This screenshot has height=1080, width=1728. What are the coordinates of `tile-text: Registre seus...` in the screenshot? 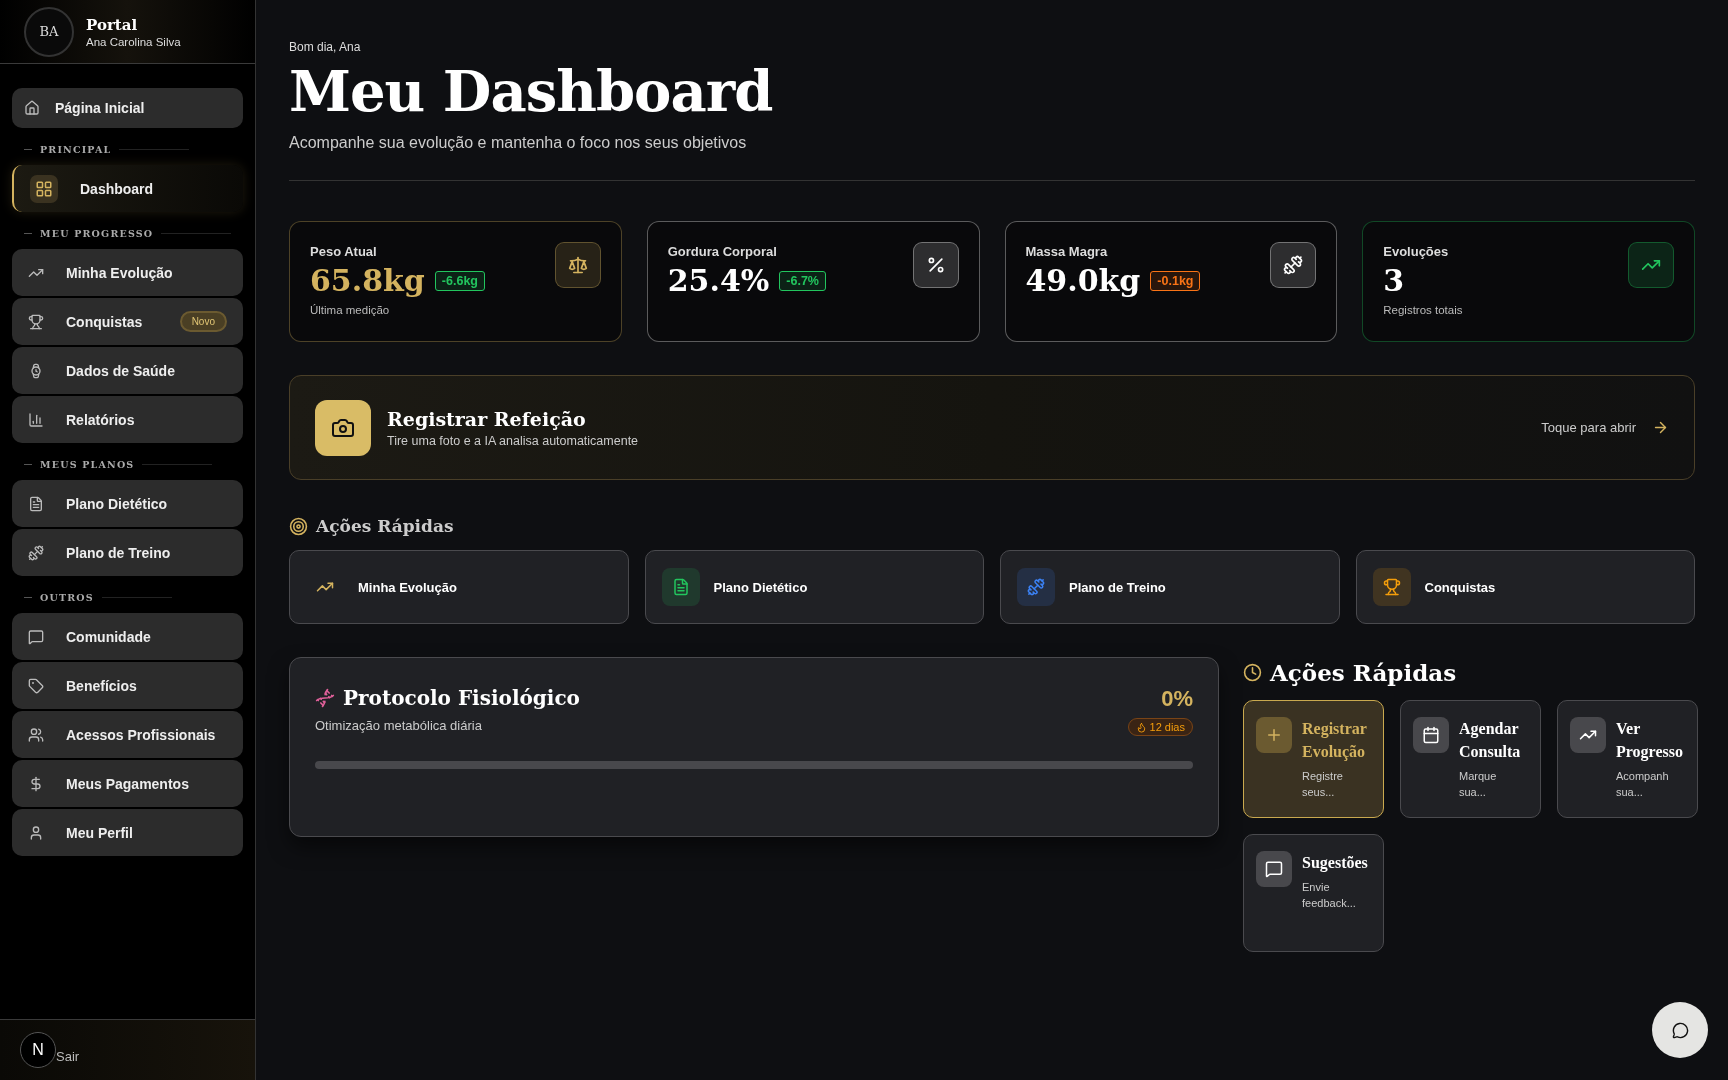 It's located at (1323, 784).